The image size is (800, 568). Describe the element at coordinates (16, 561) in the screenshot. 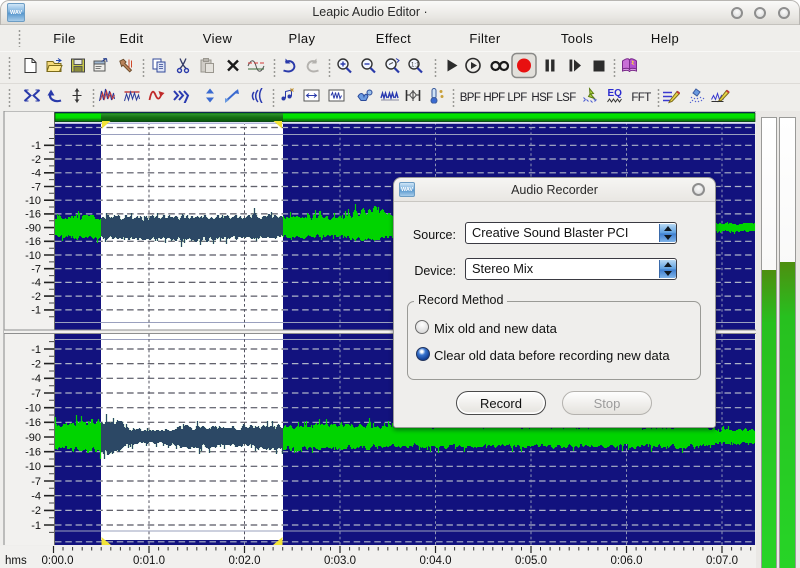

I see `svg-text: hms` at that location.